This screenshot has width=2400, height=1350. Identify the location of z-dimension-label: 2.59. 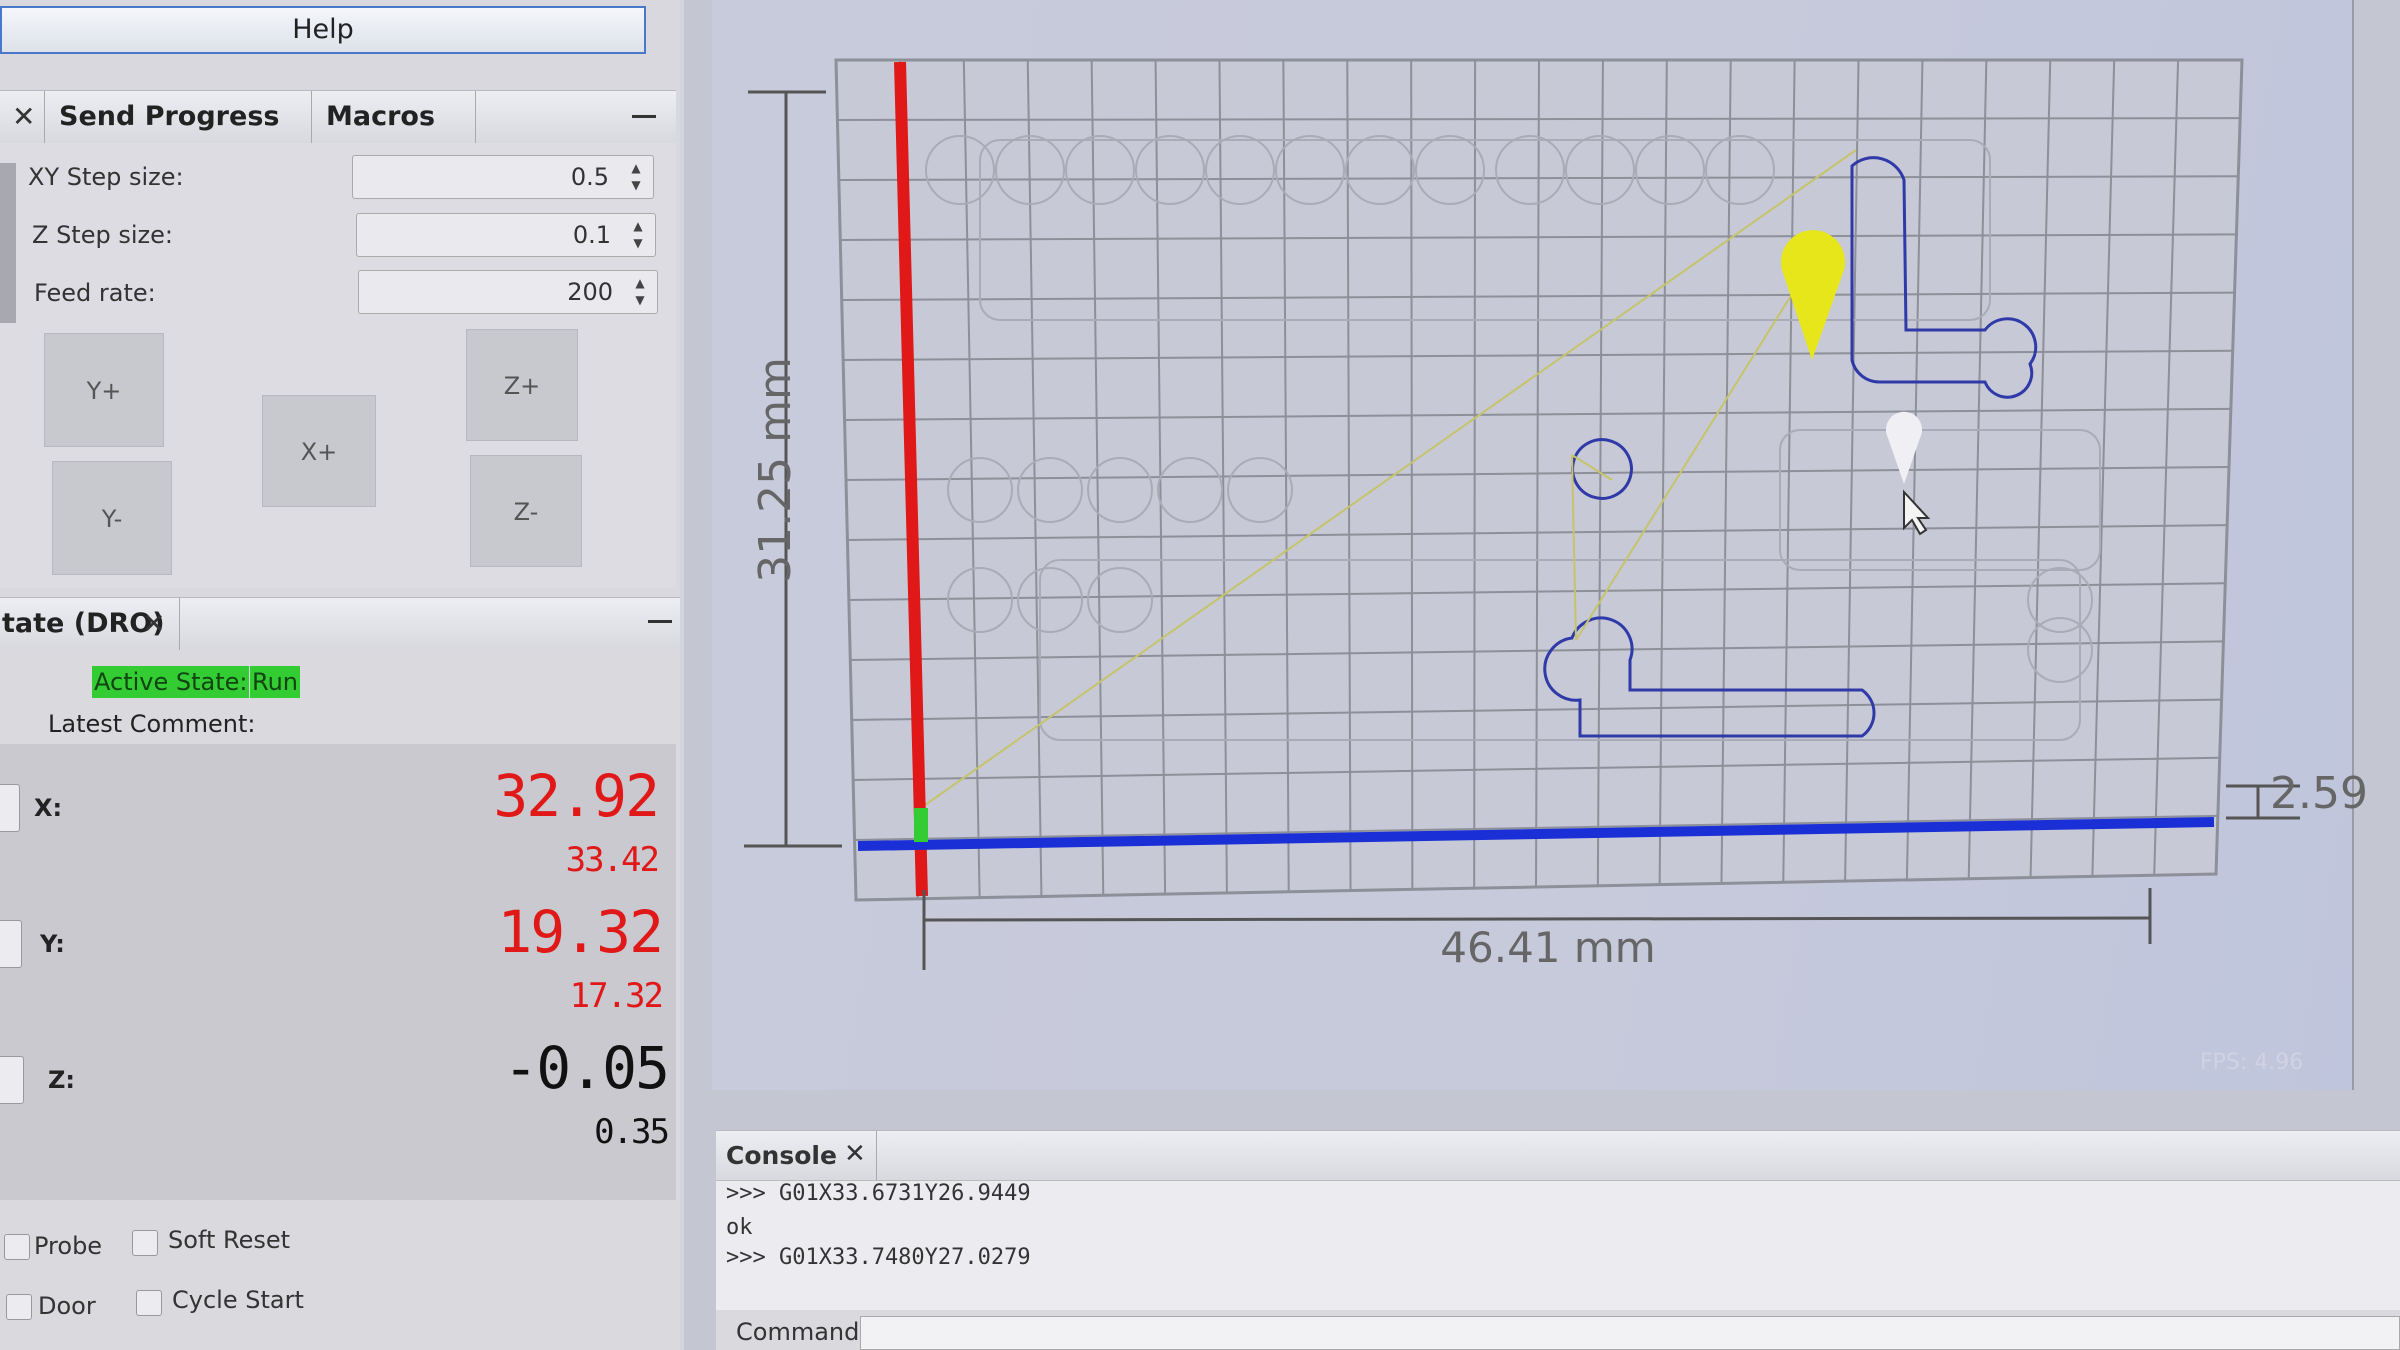
(2319, 793).